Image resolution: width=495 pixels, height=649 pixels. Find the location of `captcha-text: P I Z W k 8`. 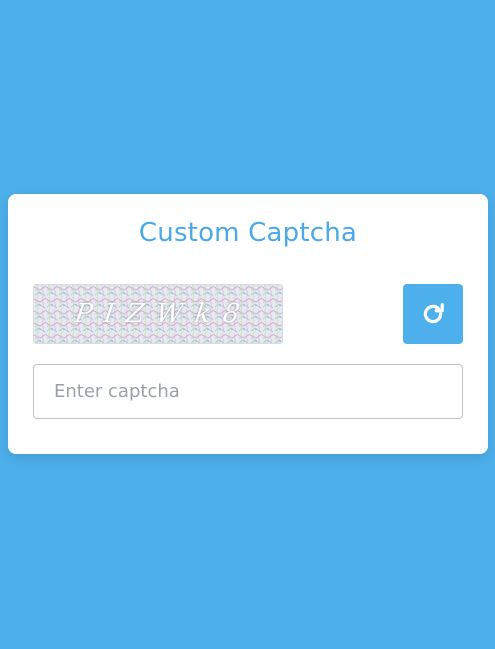

captcha-text: P I Z W k 8 is located at coordinates (158, 314).